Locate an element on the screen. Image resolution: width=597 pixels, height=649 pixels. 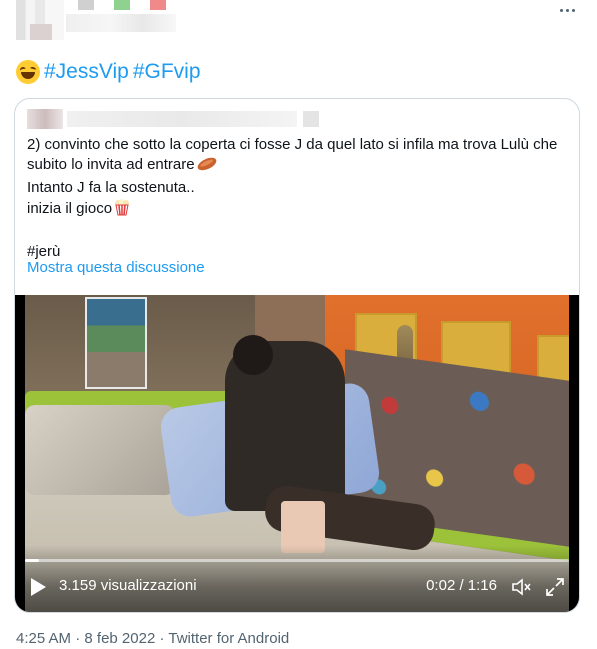
video-person-head is located at coordinates (253, 355).